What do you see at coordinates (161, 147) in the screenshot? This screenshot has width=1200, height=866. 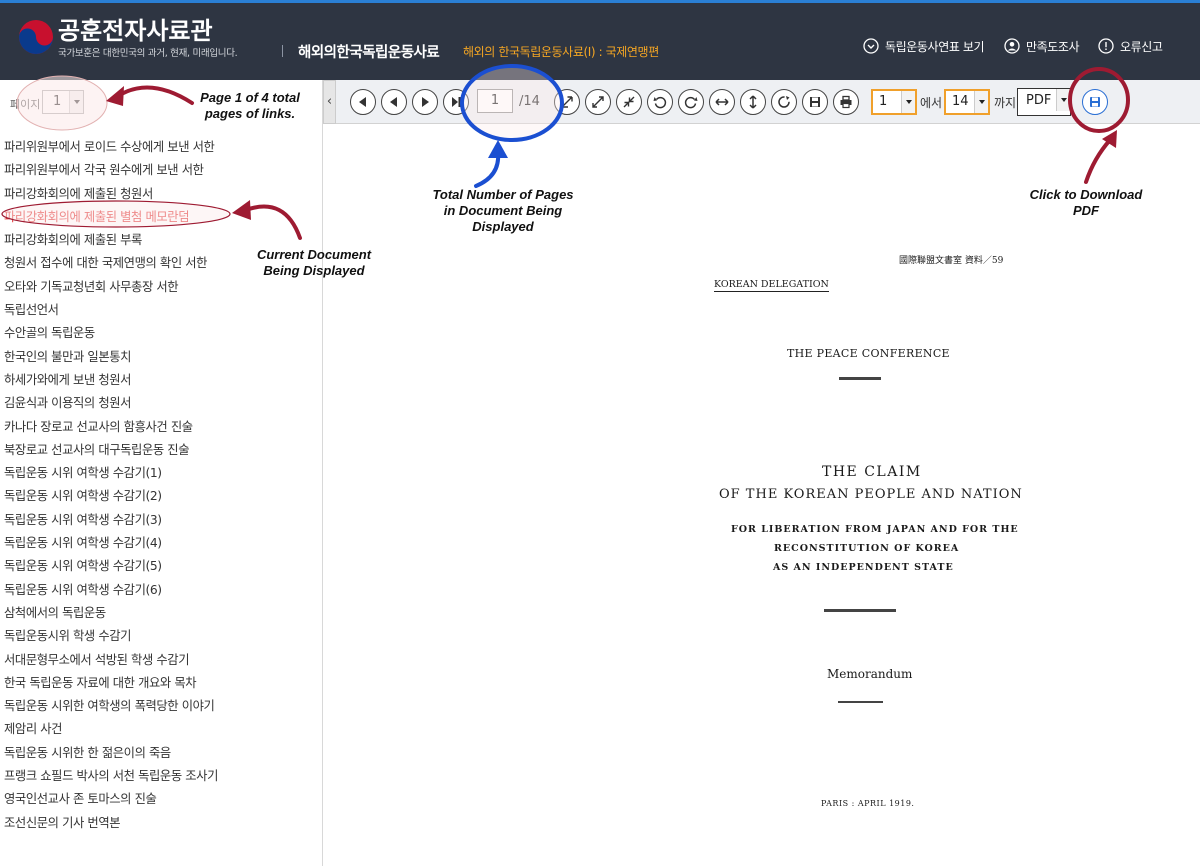 I see `document-list-item: 파리위원부에서 로이드 수상에게 보낸 서한` at bounding box center [161, 147].